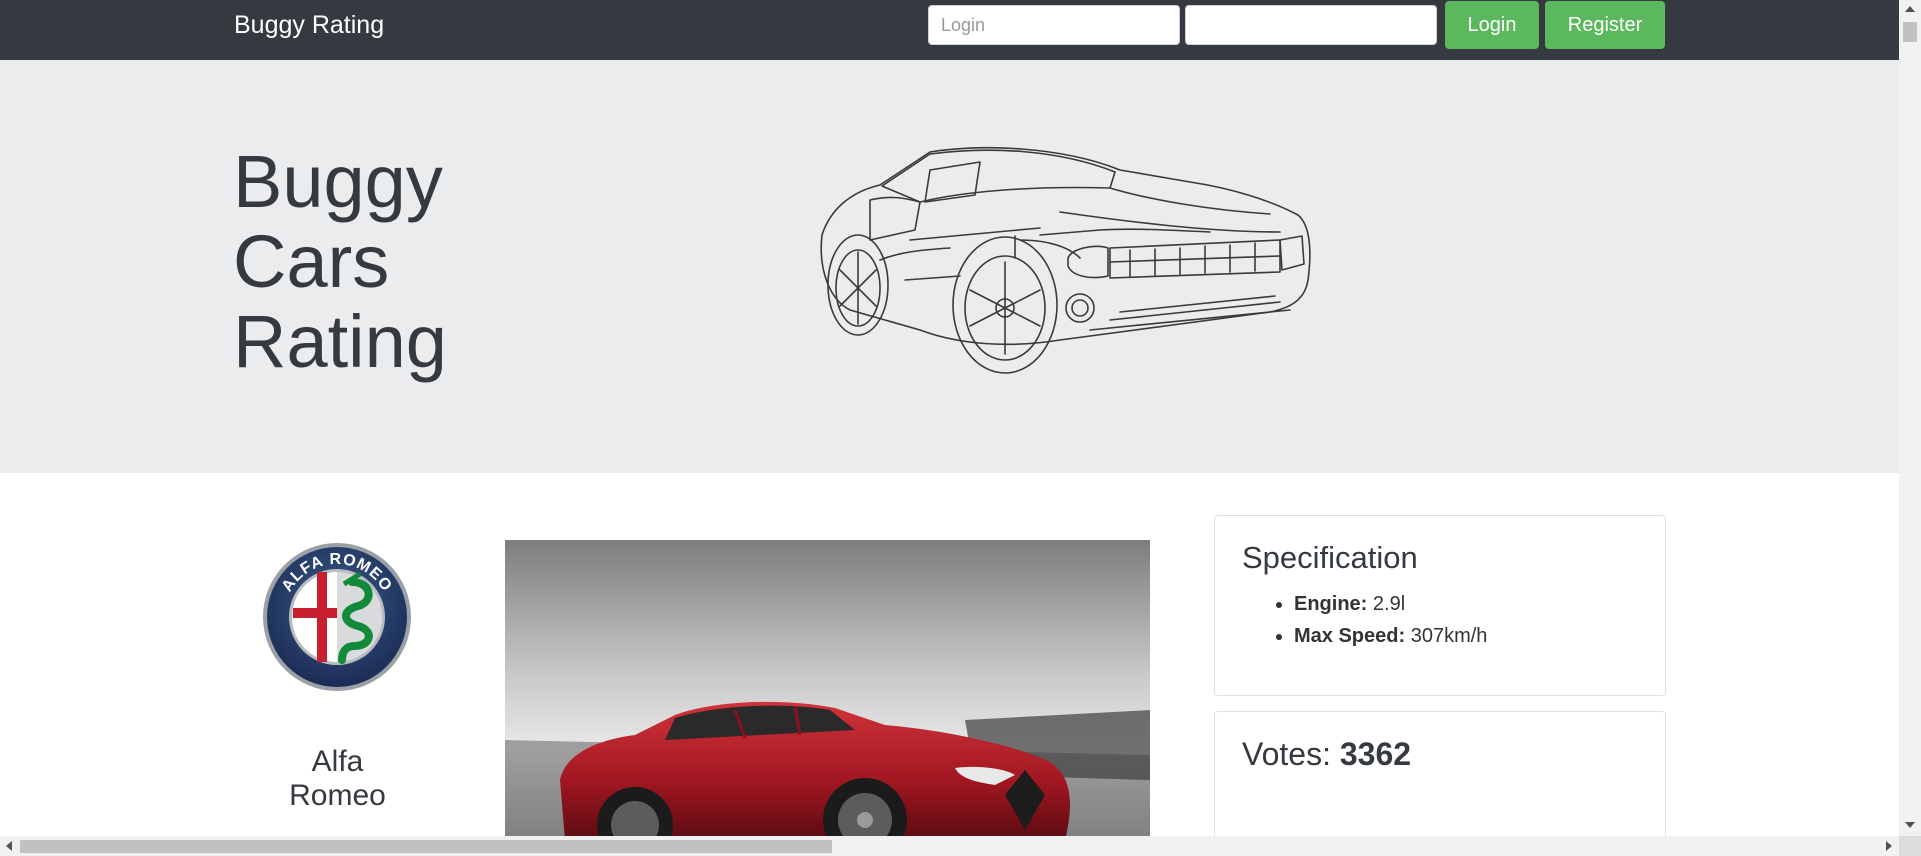 The height and width of the screenshot is (856, 1921). I want to click on horizontal-scroll-thumb, so click(426, 846).